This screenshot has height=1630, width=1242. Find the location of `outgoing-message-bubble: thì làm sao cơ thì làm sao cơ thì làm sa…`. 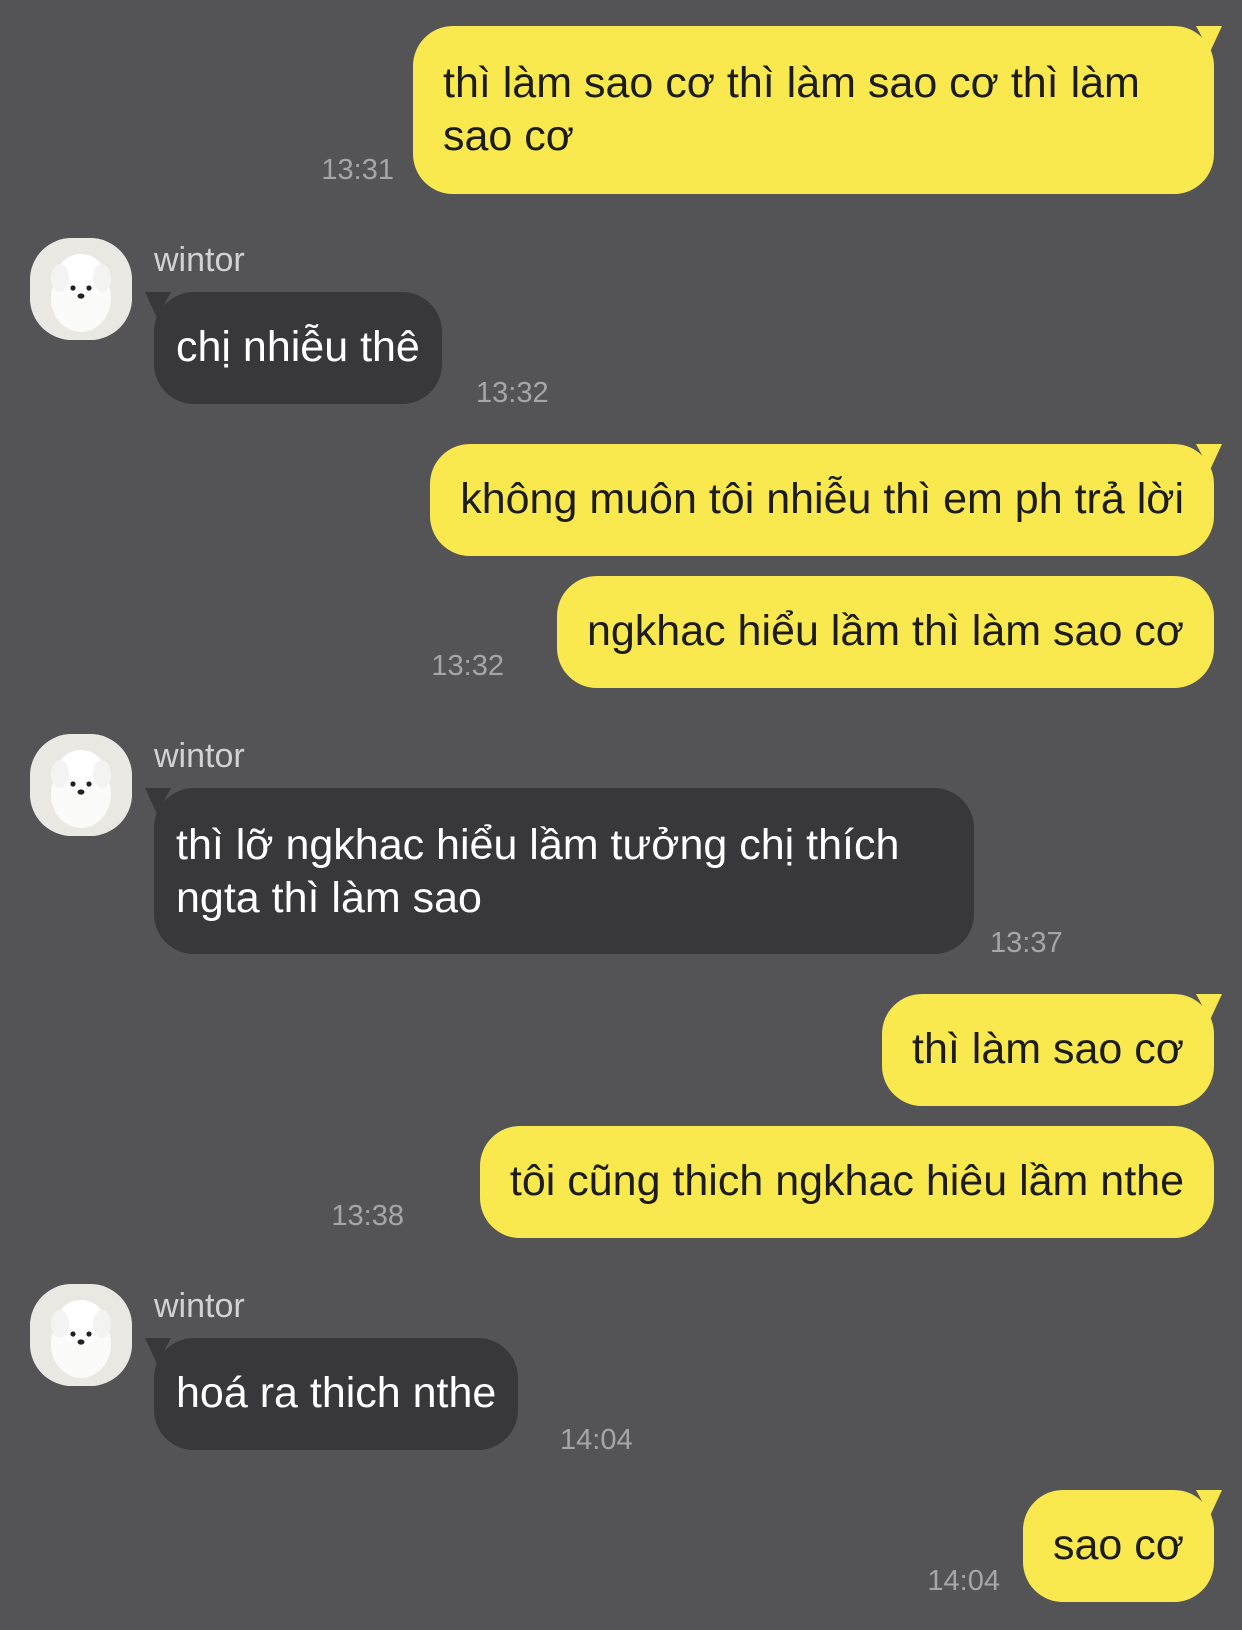

outgoing-message-bubble: thì làm sao cơ thì làm sao cơ thì làm sa… is located at coordinates (817, 110).